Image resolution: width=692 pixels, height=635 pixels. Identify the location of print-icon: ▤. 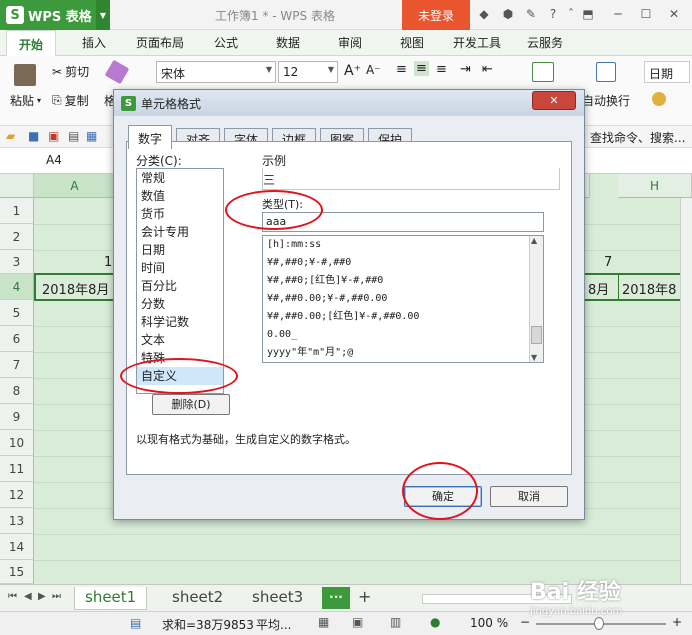
(73, 136).